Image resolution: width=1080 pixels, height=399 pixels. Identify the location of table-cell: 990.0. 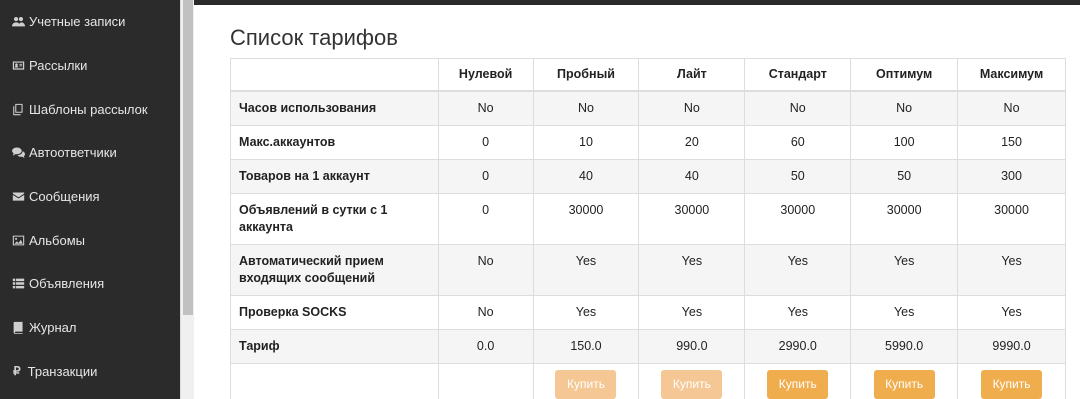
(692, 346).